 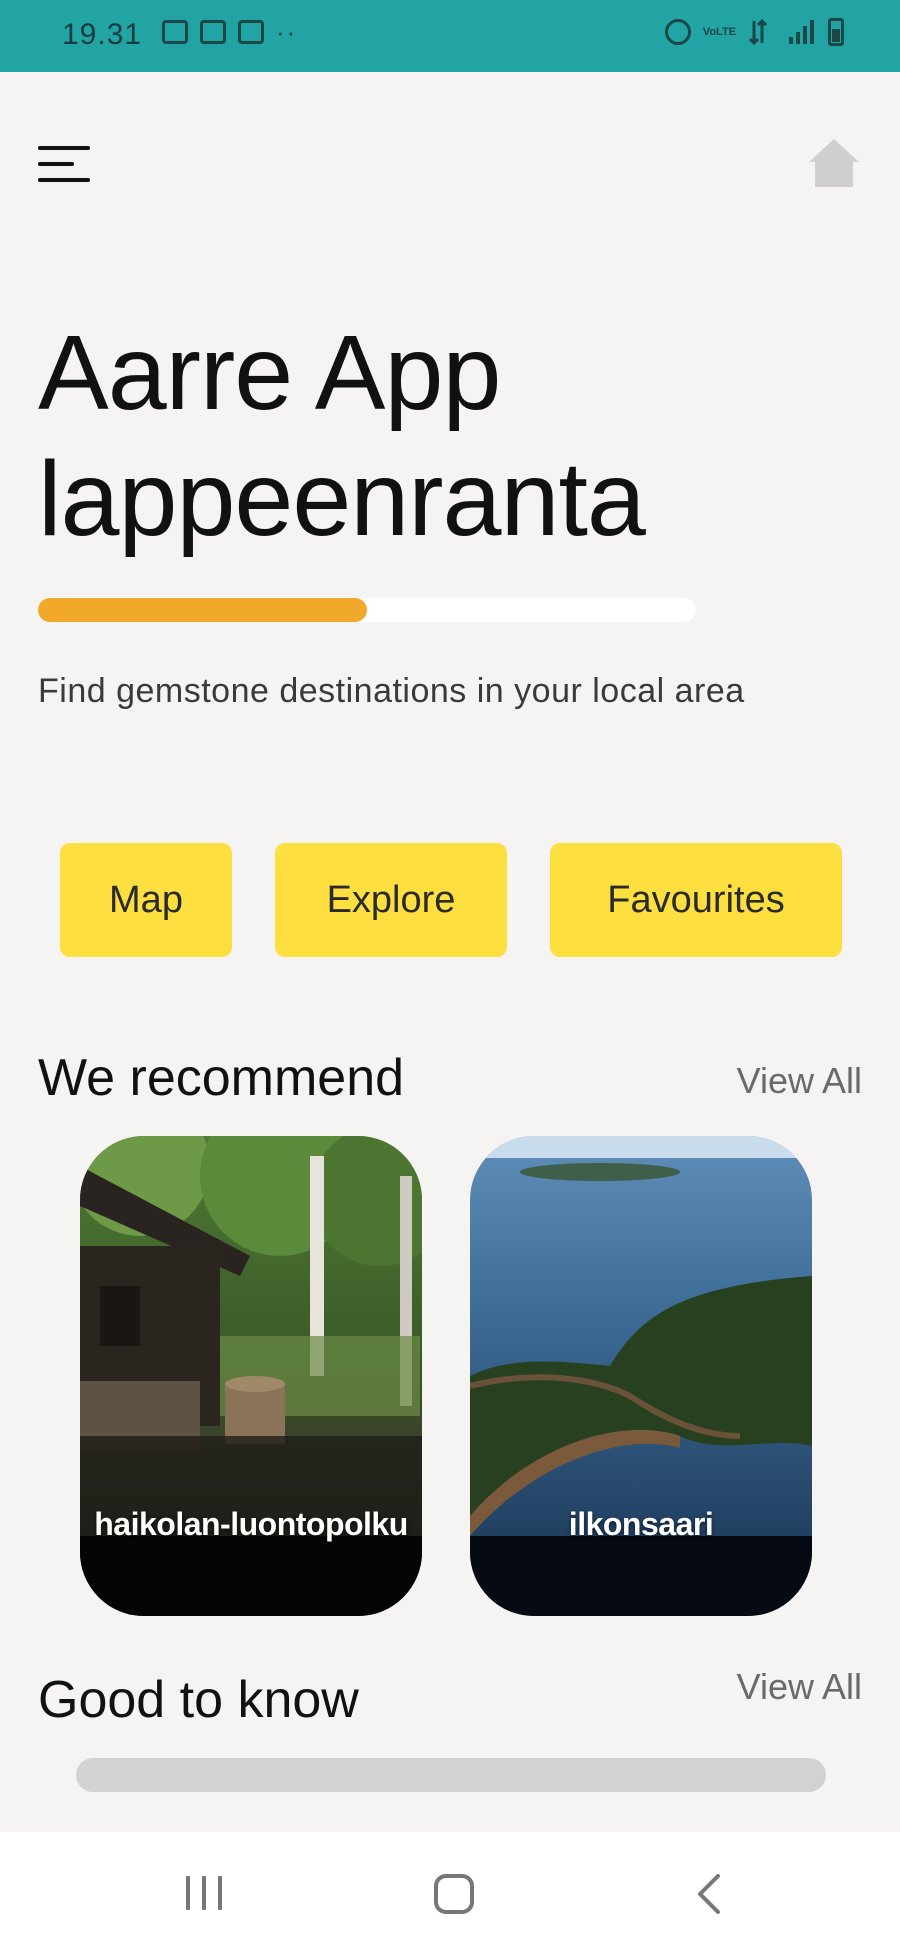 I want to click on battery-icon, so click(x=836, y=32).